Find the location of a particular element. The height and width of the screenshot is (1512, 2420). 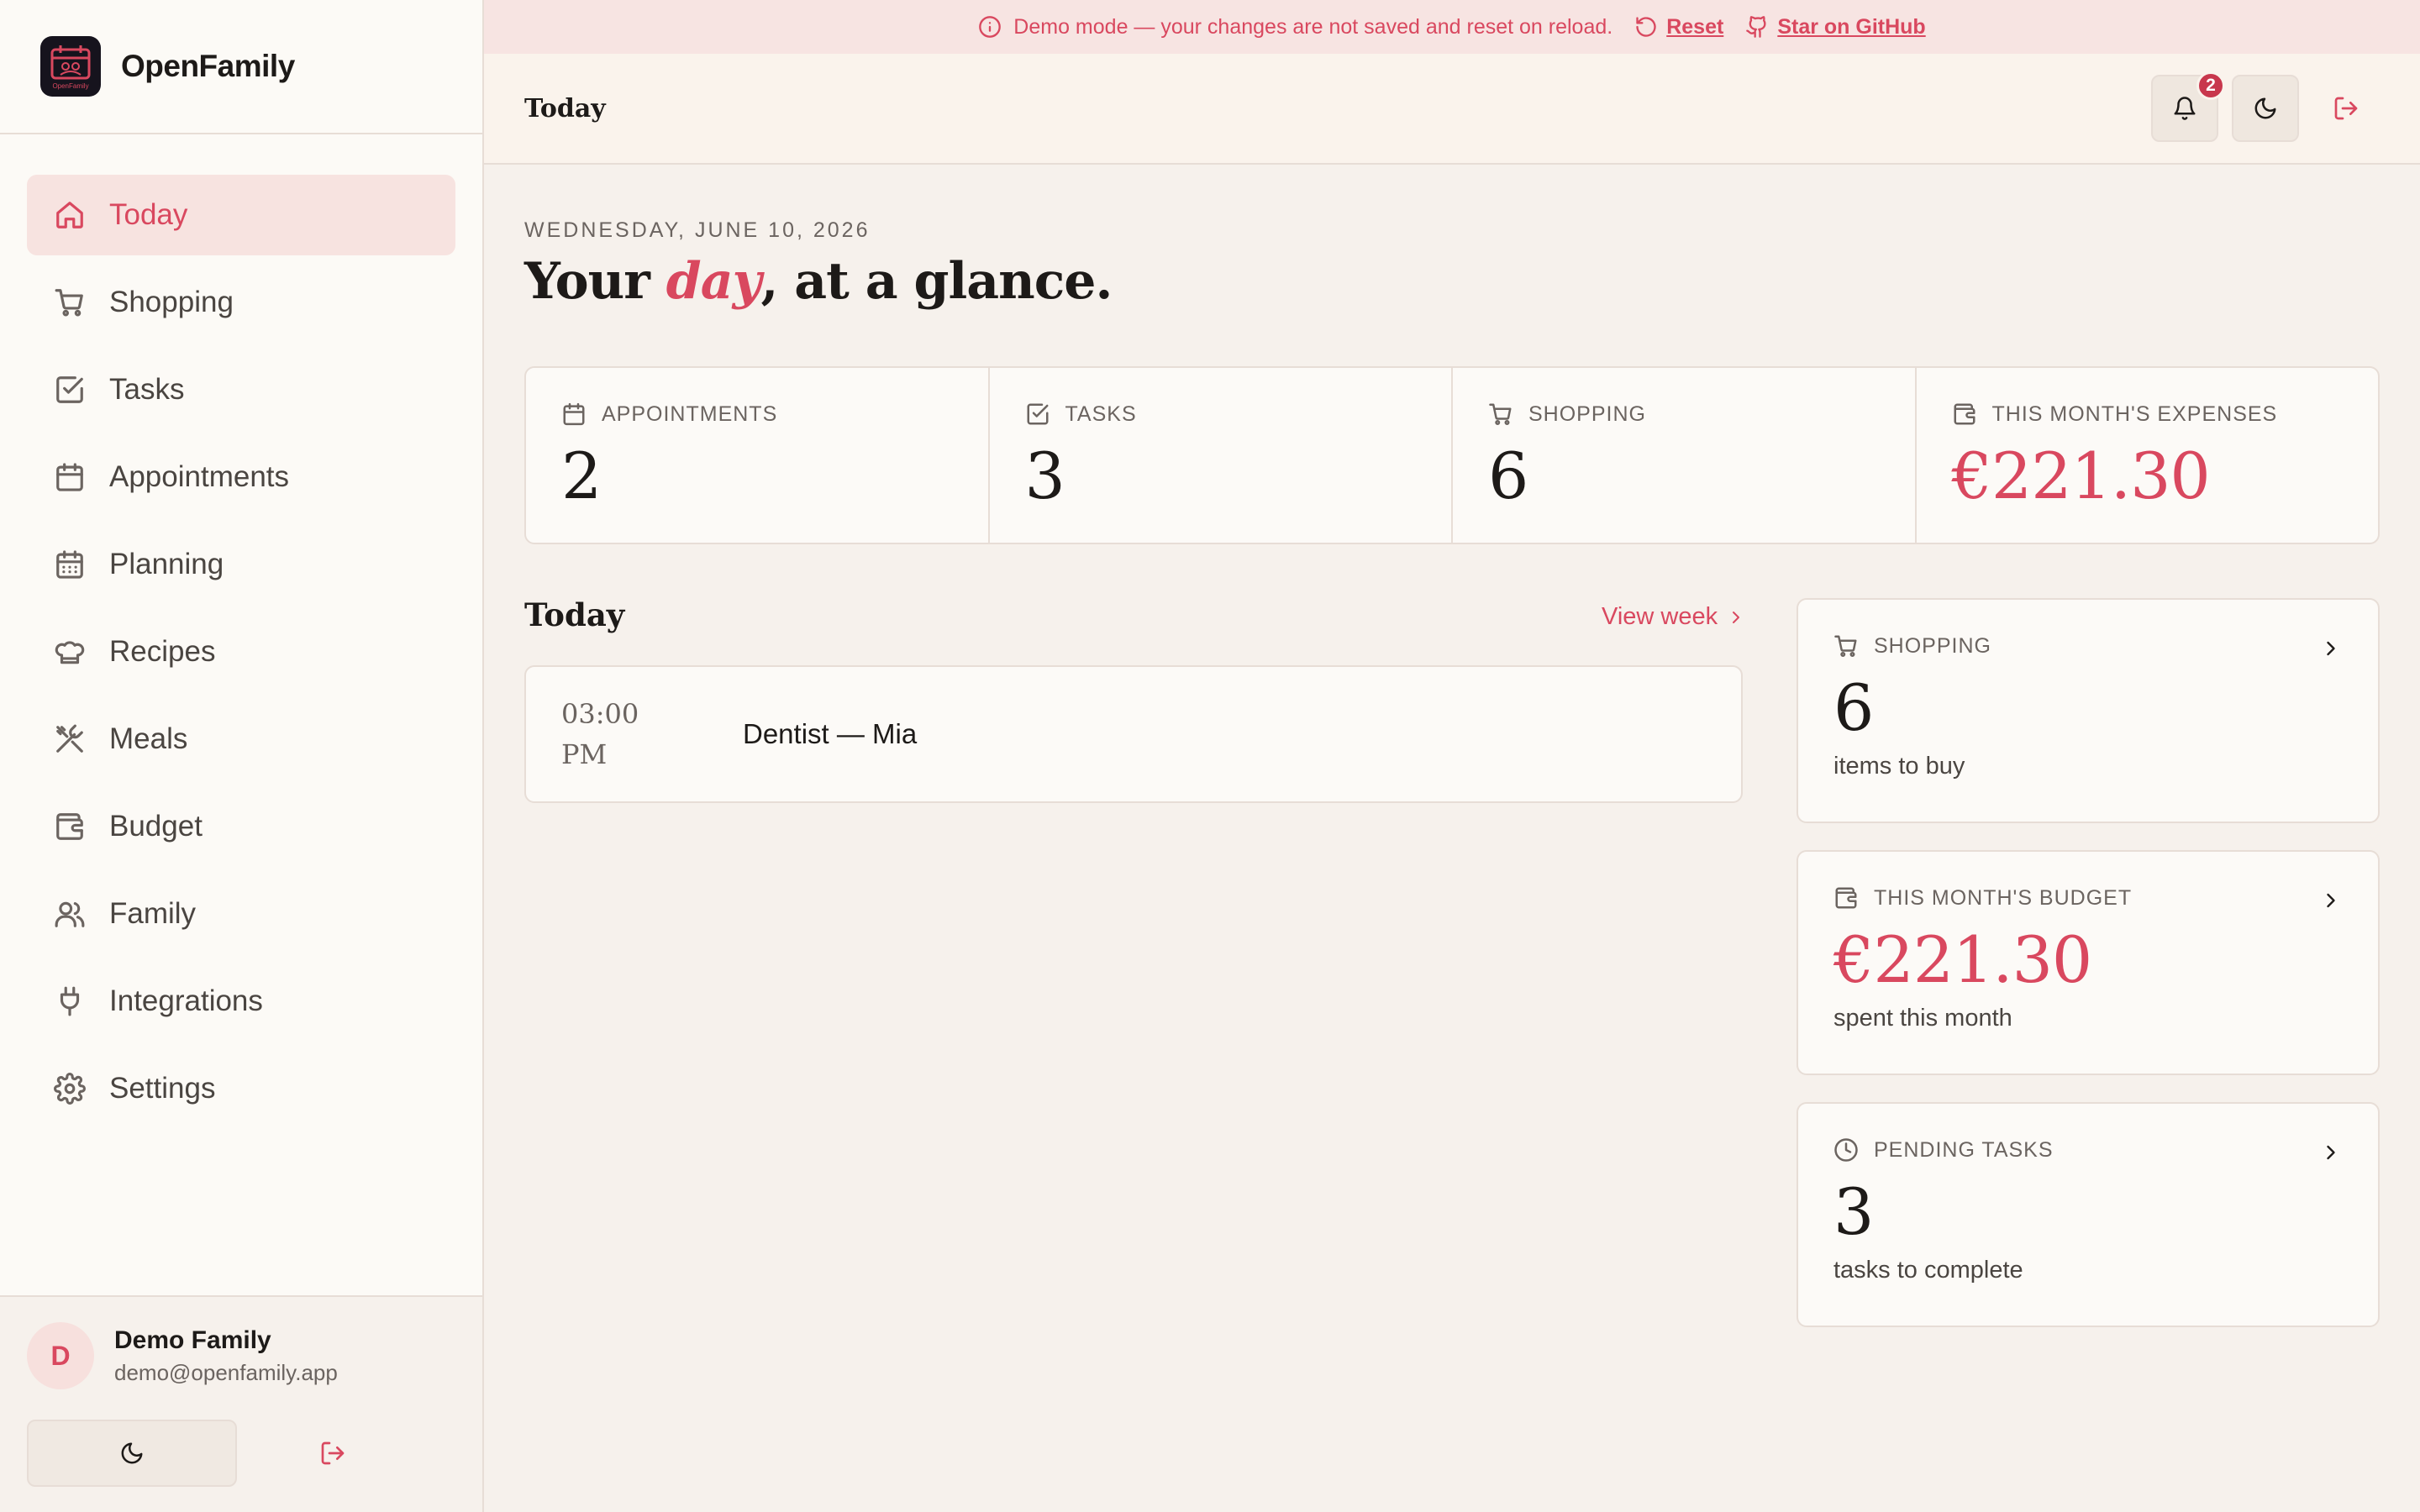

appointment-title: Dentist — Mia is located at coordinates (830, 733).